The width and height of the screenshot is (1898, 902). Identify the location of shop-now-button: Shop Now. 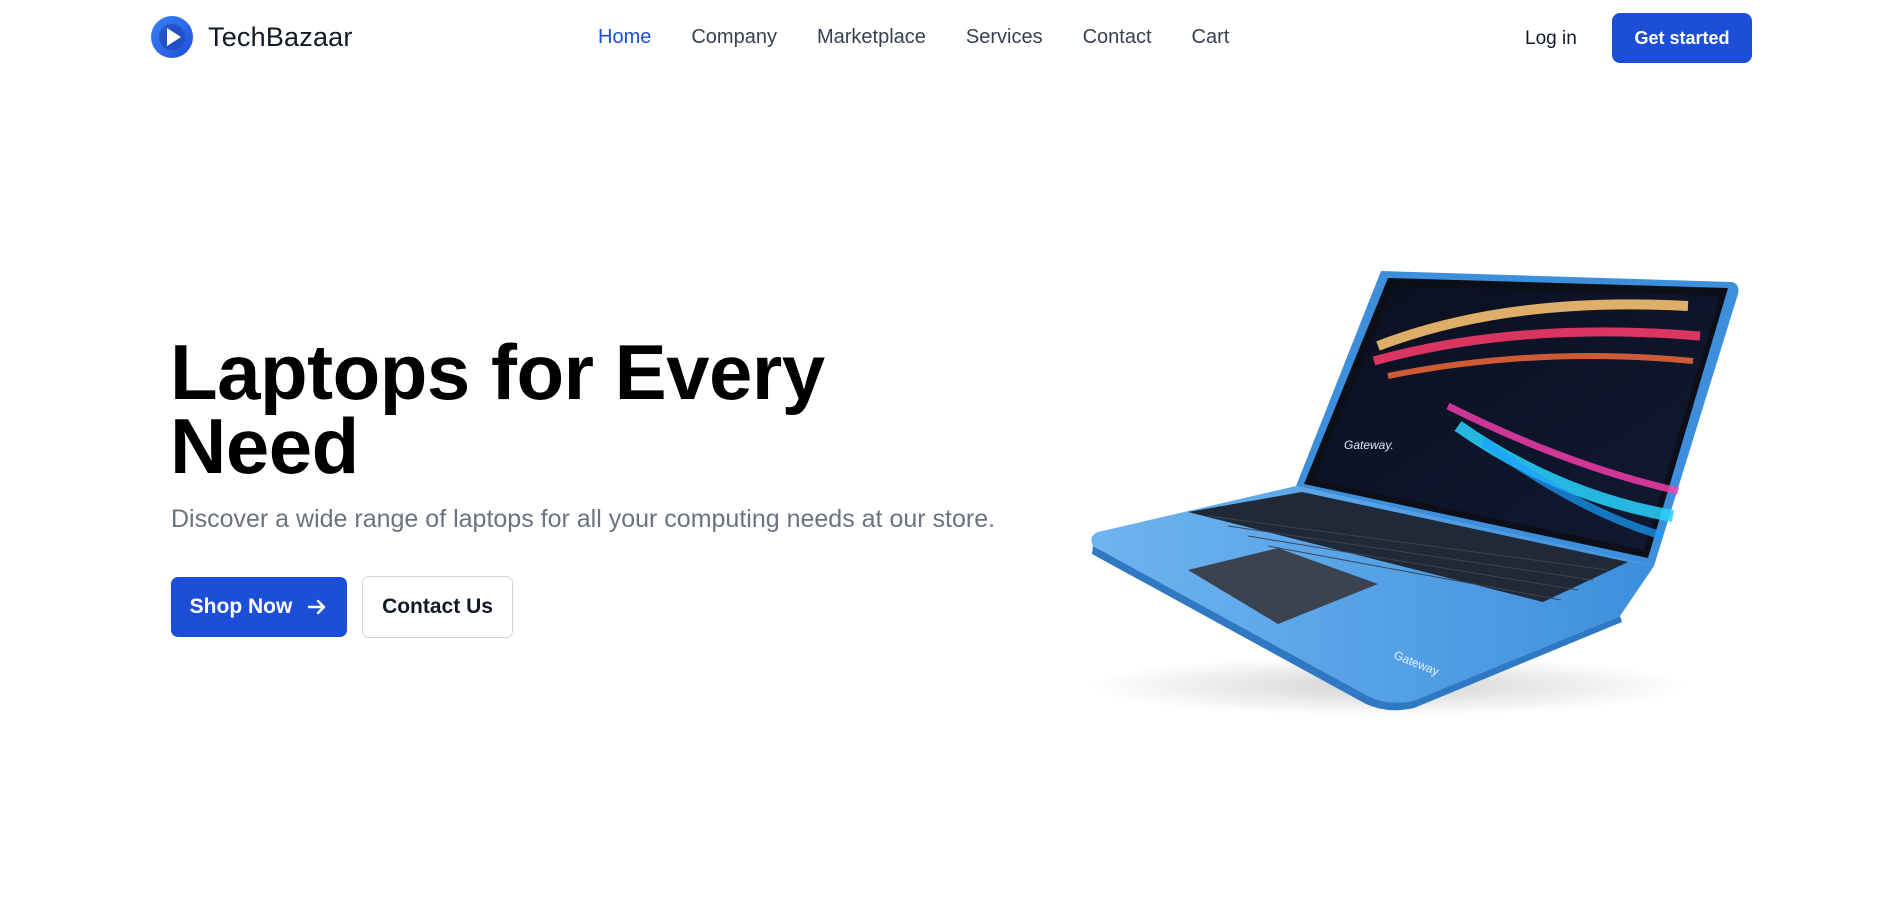
(259, 607).